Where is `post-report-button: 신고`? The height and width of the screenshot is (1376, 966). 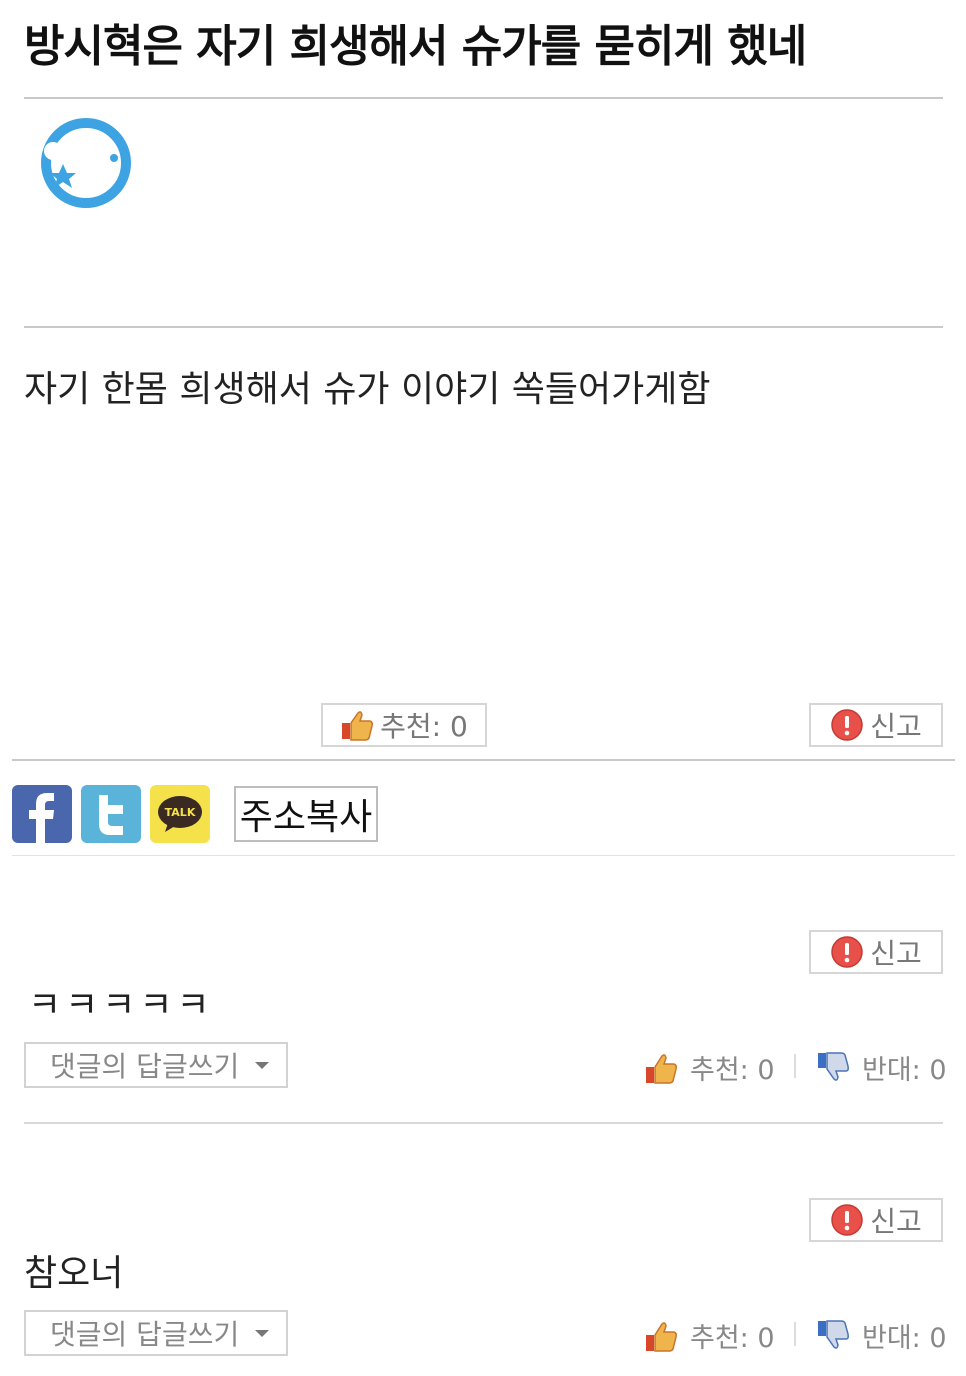
post-report-button: 신고 is located at coordinates (876, 725).